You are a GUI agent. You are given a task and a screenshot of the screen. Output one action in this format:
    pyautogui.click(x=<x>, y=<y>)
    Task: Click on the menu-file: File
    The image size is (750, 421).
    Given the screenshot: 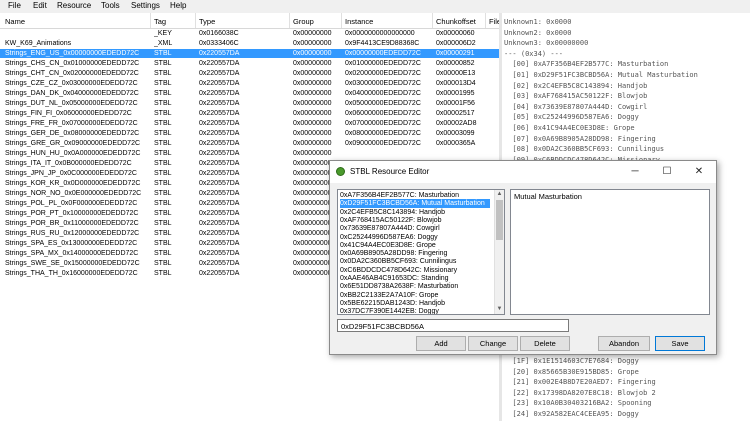 What is the action you would take?
    pyautogui.click(x=14, y=5)
    